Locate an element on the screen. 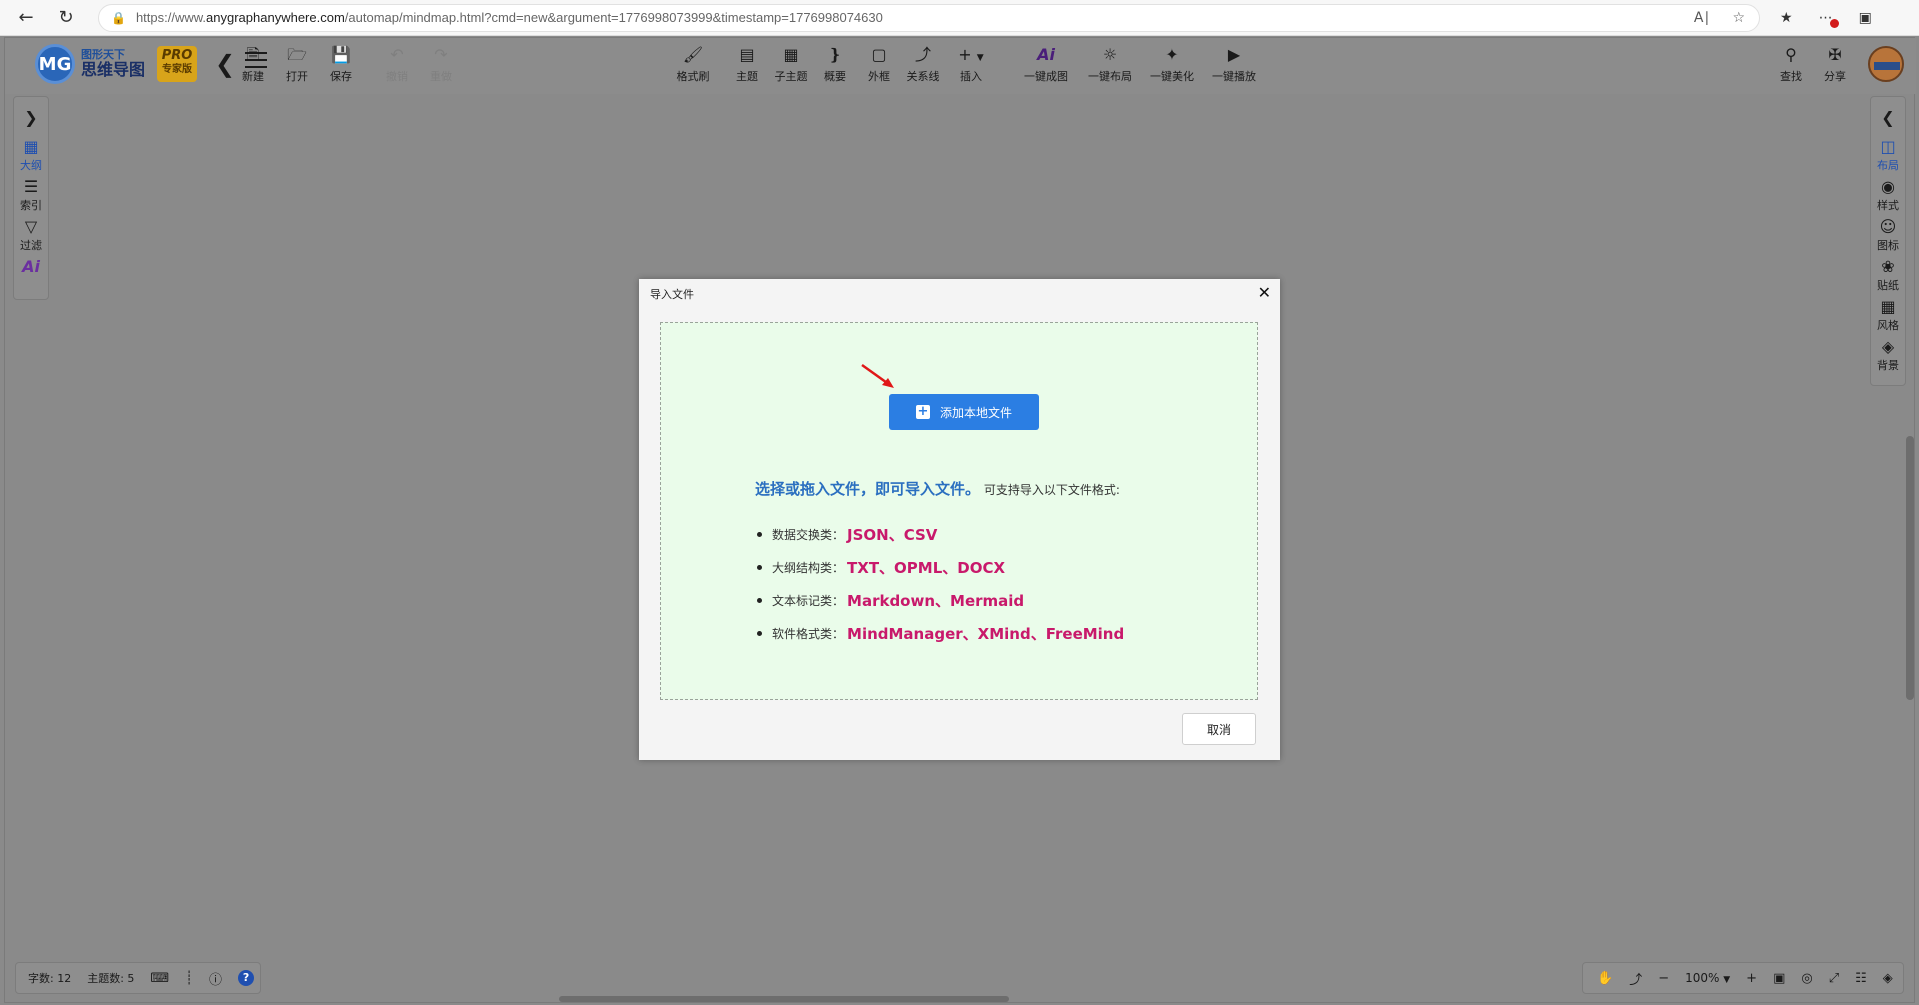  map-icon: ☷ is located at coordinates (1861, 978).